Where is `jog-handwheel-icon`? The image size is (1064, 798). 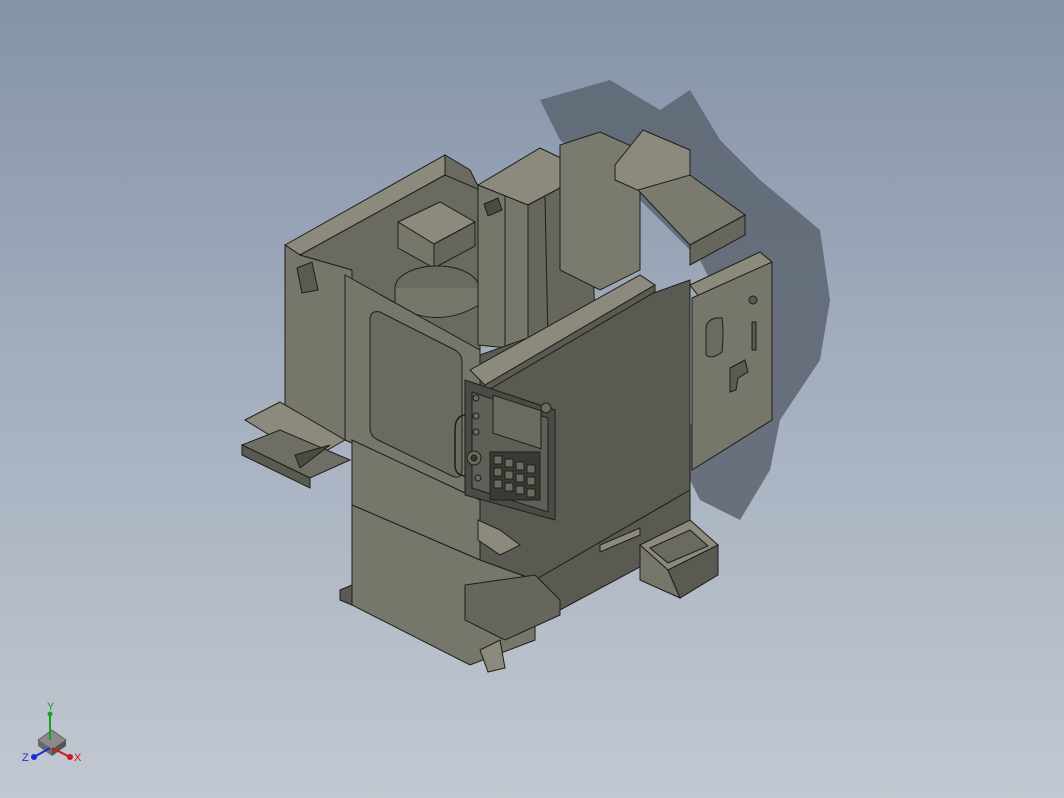 jog-handwheel-icon is located at coordinates (474, 458).